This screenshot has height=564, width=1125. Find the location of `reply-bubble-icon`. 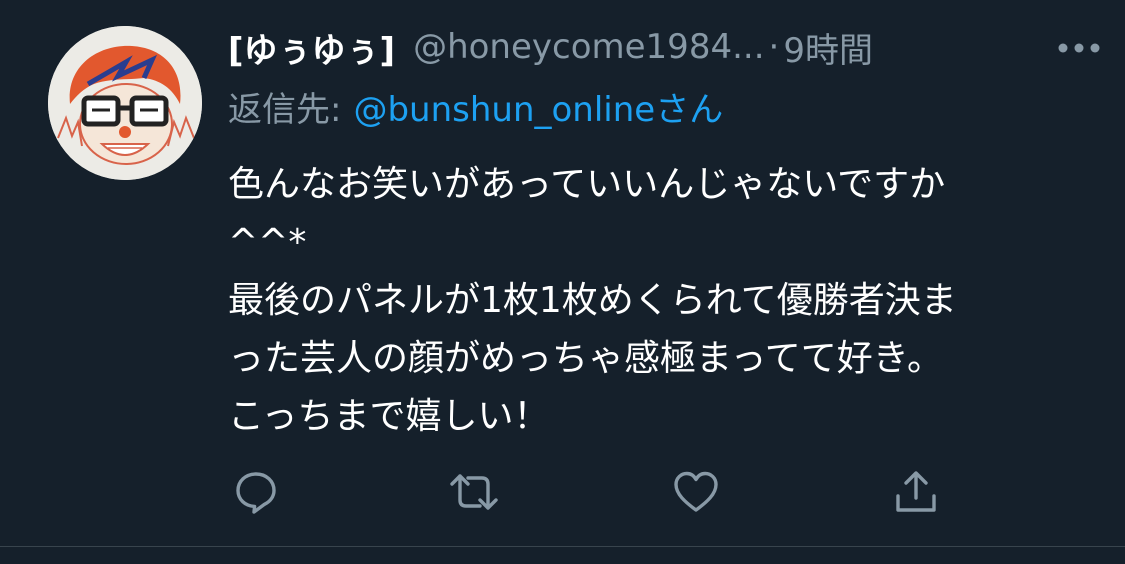

reply-bubble-icon is located at coordinates (256, 493).